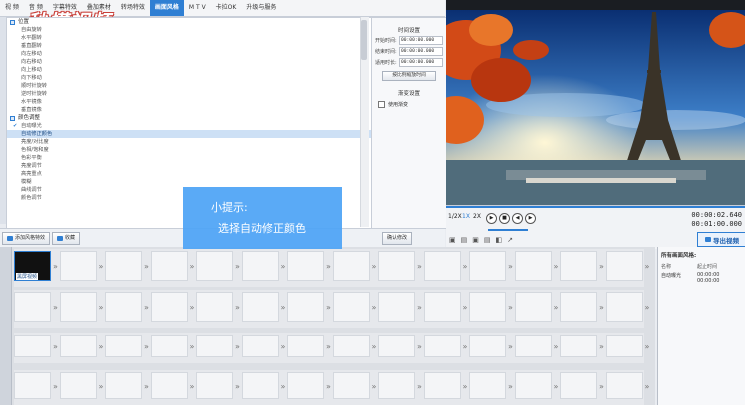  What do you see at coordinates (226, 8) in the screenshot?
I see `menu-item-7: 卡拉OK` at bounding box center [226, 8].